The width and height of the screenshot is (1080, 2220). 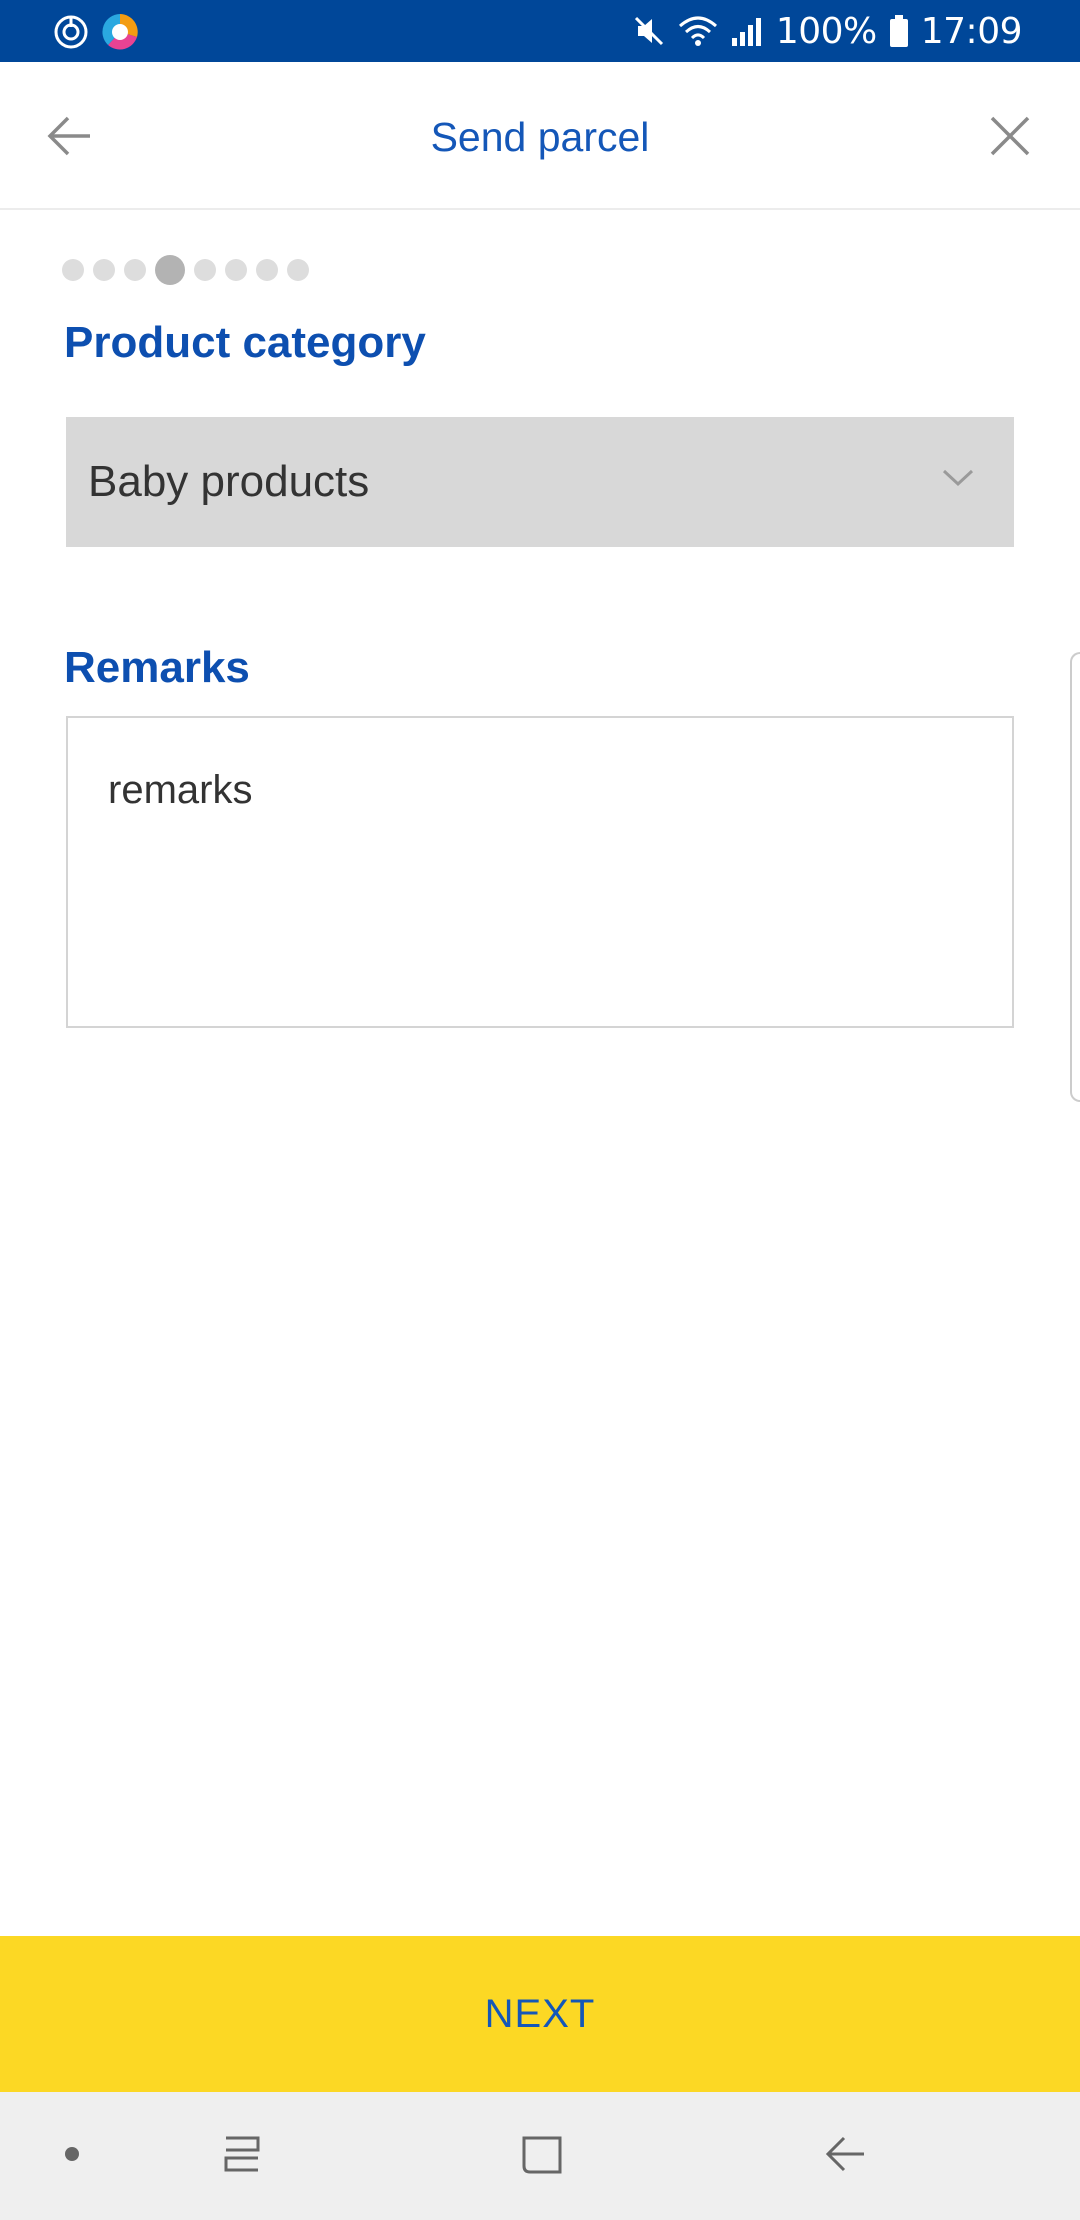 I want to click on nav-dot-button, so click(x=72, y=2156).